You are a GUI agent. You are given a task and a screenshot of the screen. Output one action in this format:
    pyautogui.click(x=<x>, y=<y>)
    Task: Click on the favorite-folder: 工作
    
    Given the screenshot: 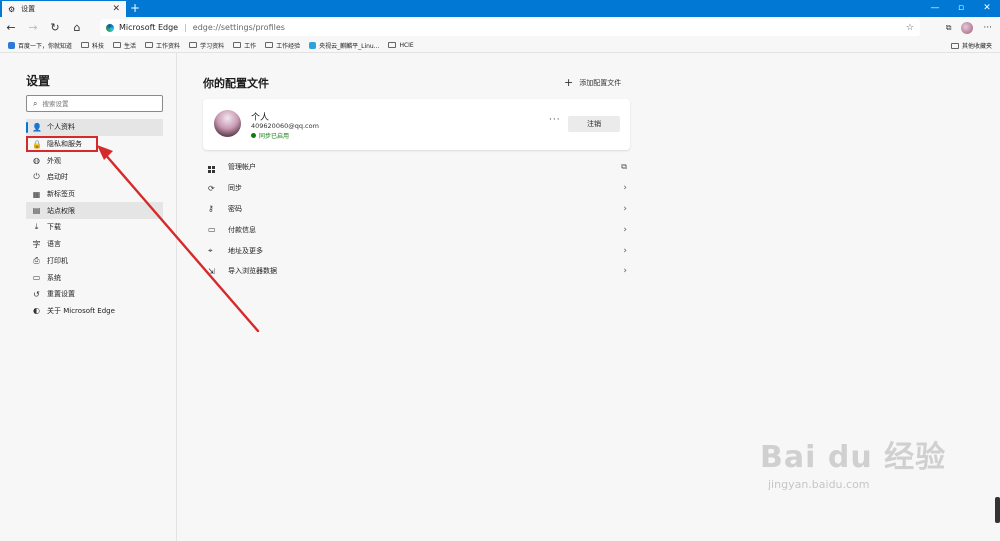 What is the action you would take?
    pyautogui.click(x=244, y=45)
    